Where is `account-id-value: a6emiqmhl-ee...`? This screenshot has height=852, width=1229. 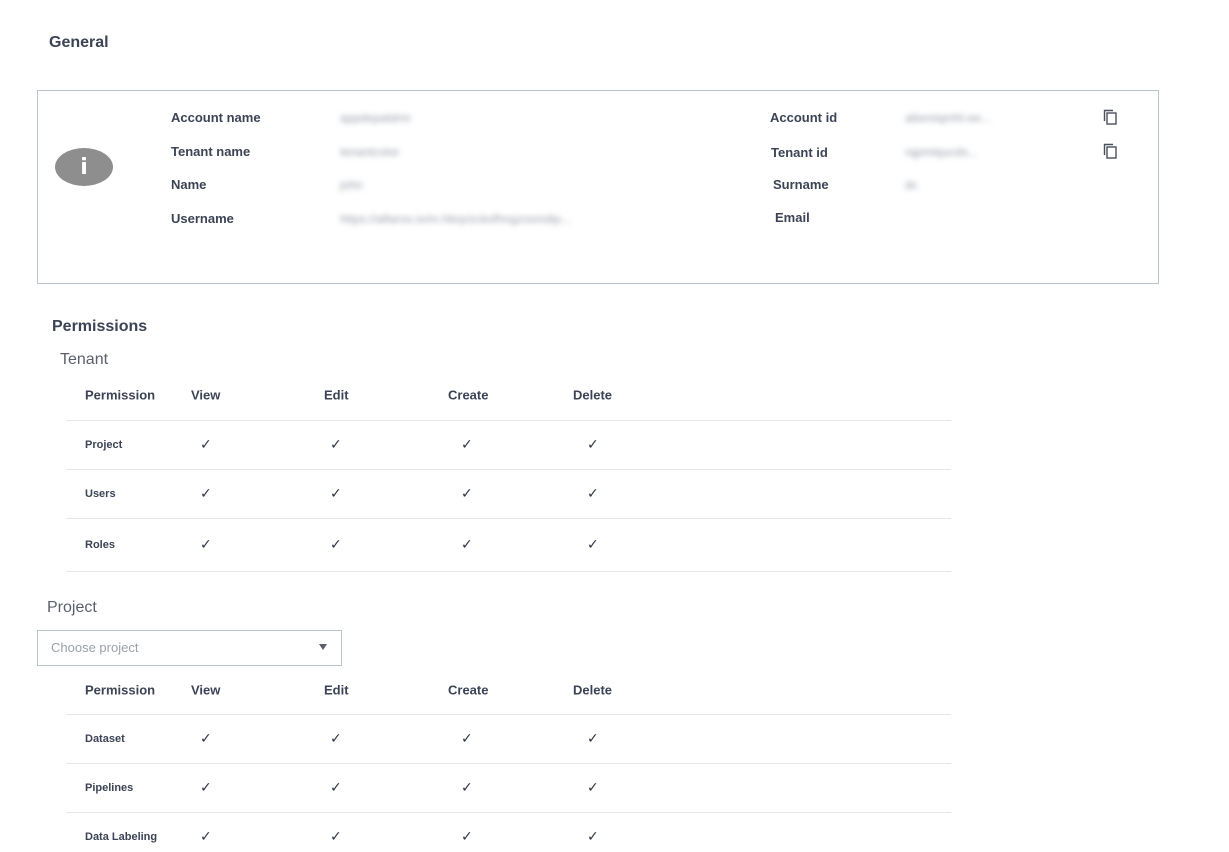 account-id-value: a6emiqmhl-ee... is located at coordinates (948, 118).